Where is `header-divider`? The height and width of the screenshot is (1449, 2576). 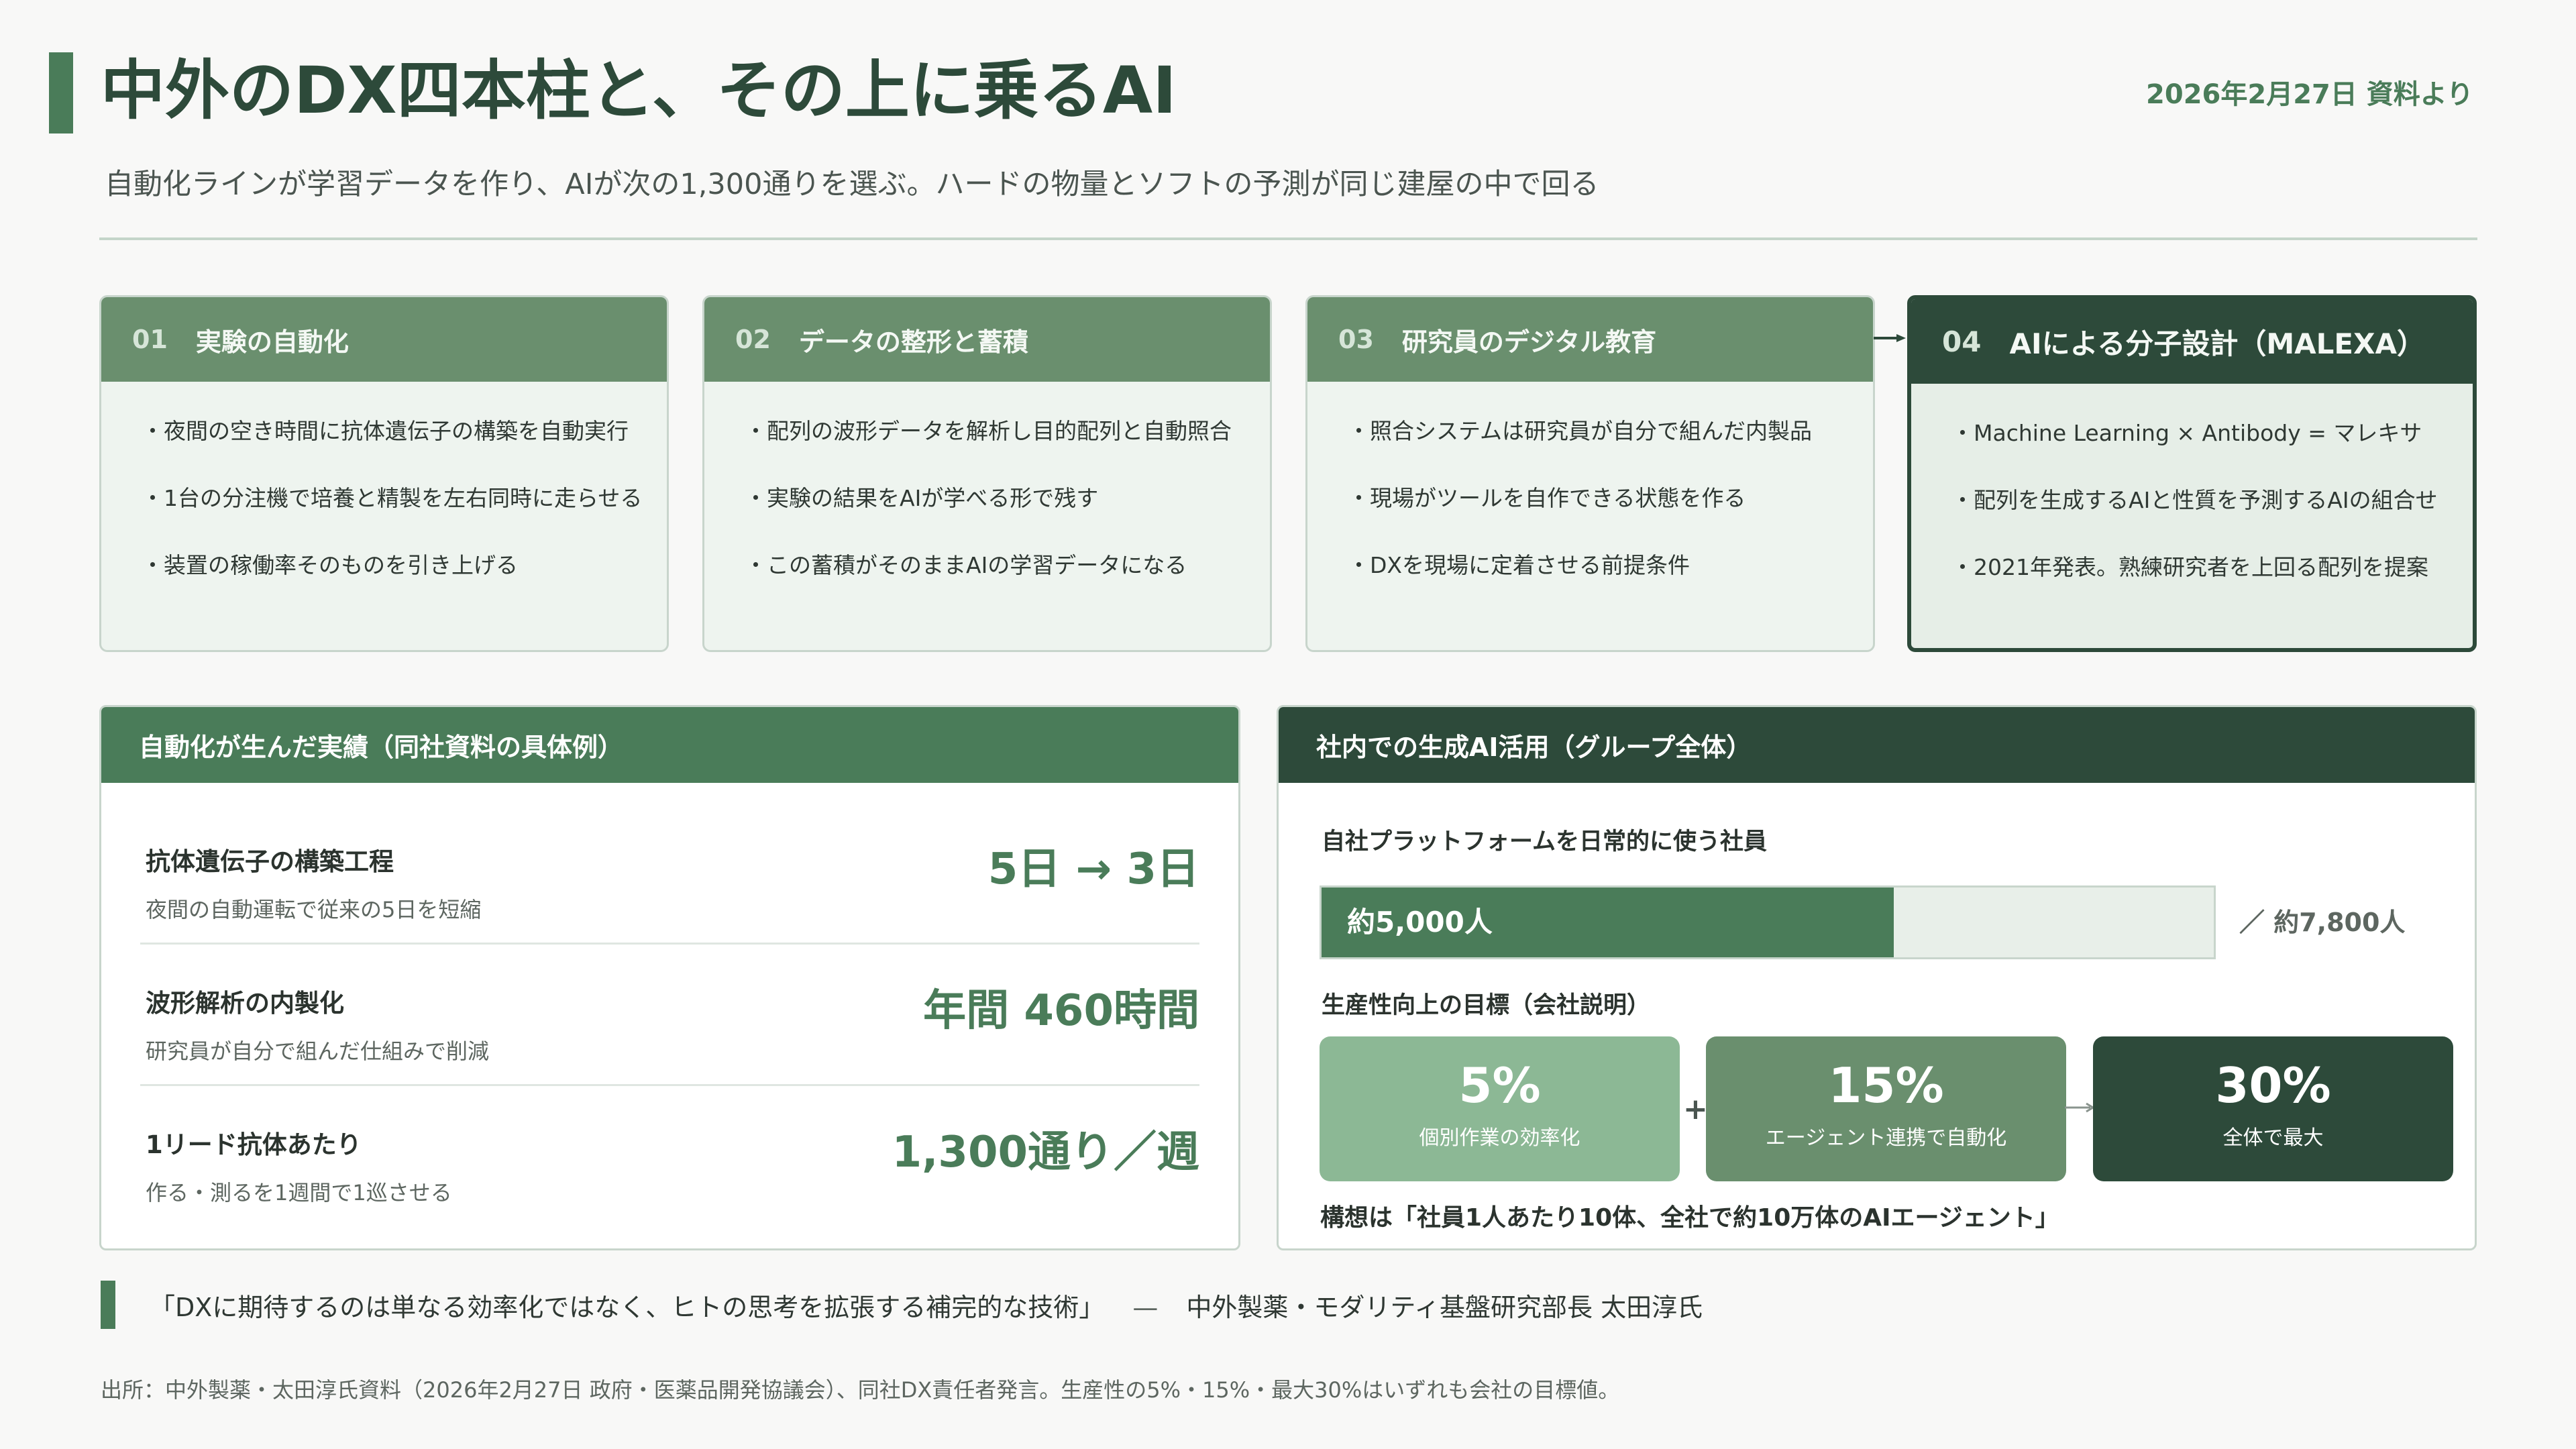 header-divider is located at coordinates (1288, 238).